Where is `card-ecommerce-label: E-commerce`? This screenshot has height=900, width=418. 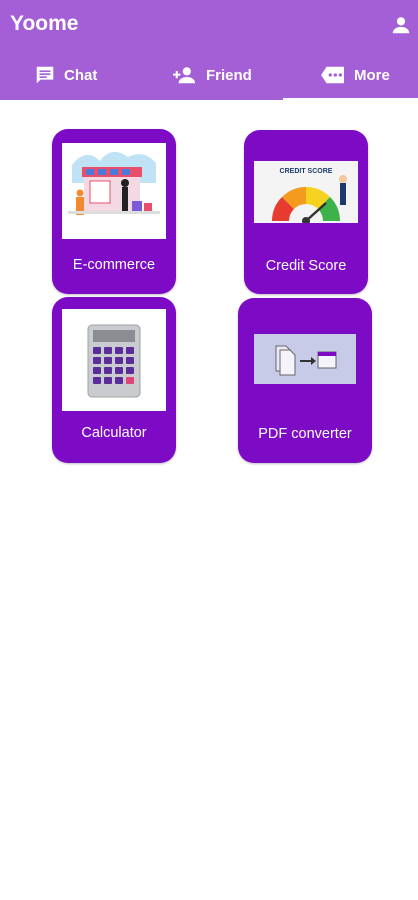 card-ecommerce-label: E-commerce is located at coordinates (114, 265).